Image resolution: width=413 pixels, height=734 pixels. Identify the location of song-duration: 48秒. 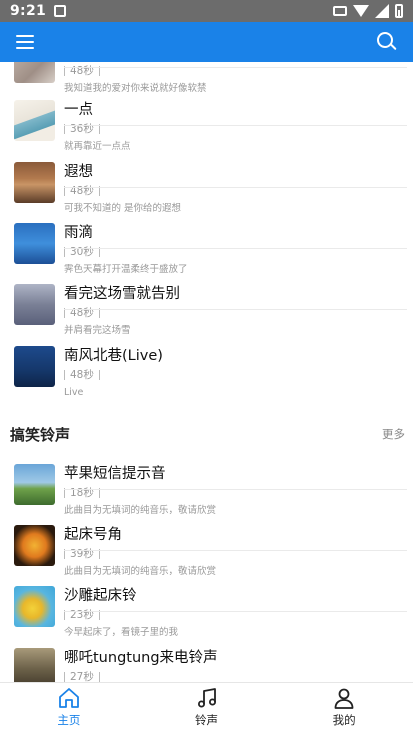
(82, 375).